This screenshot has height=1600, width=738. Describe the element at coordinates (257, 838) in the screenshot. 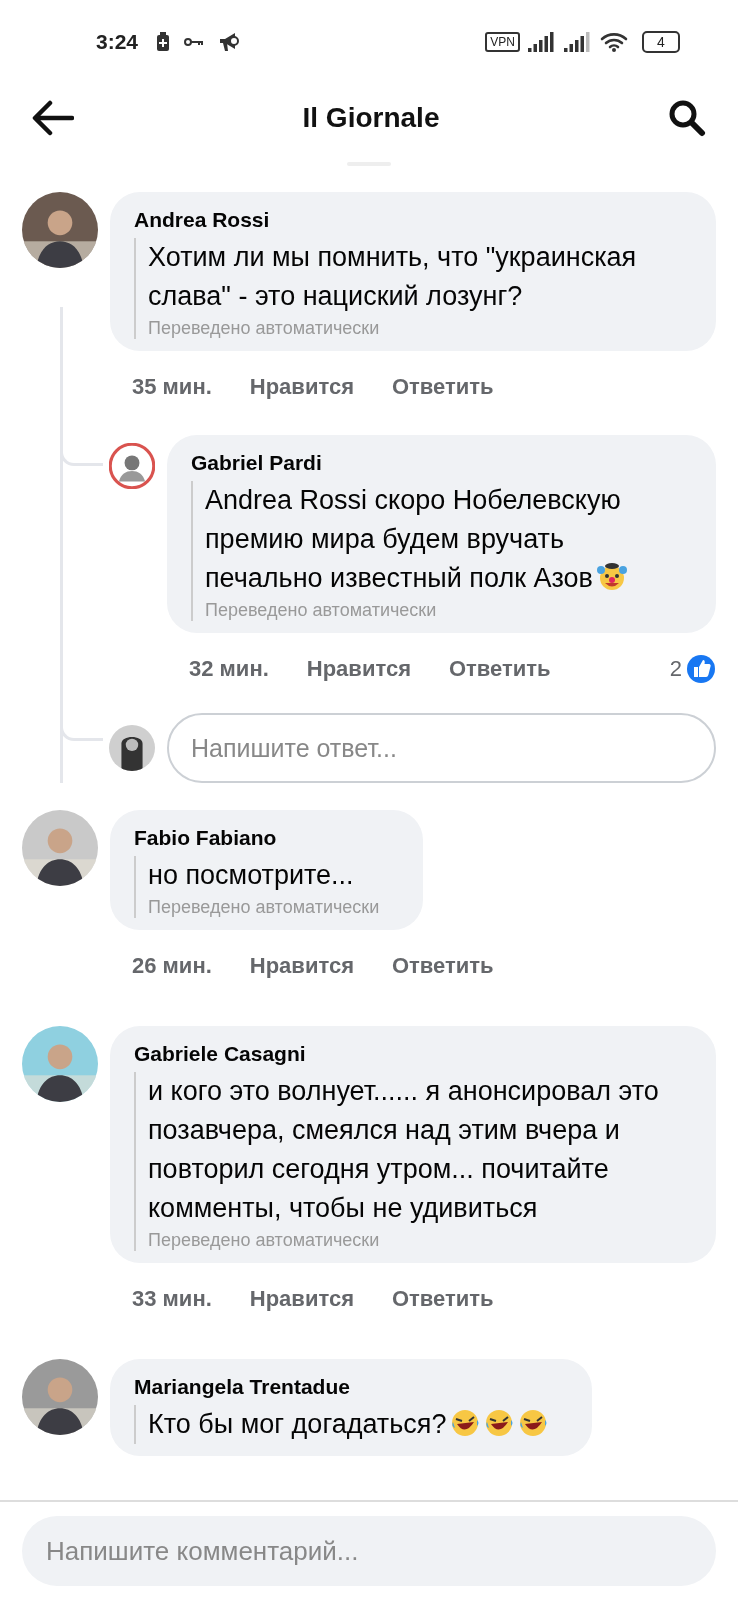

I see `author-name: Fabio Fabiano` at that location.